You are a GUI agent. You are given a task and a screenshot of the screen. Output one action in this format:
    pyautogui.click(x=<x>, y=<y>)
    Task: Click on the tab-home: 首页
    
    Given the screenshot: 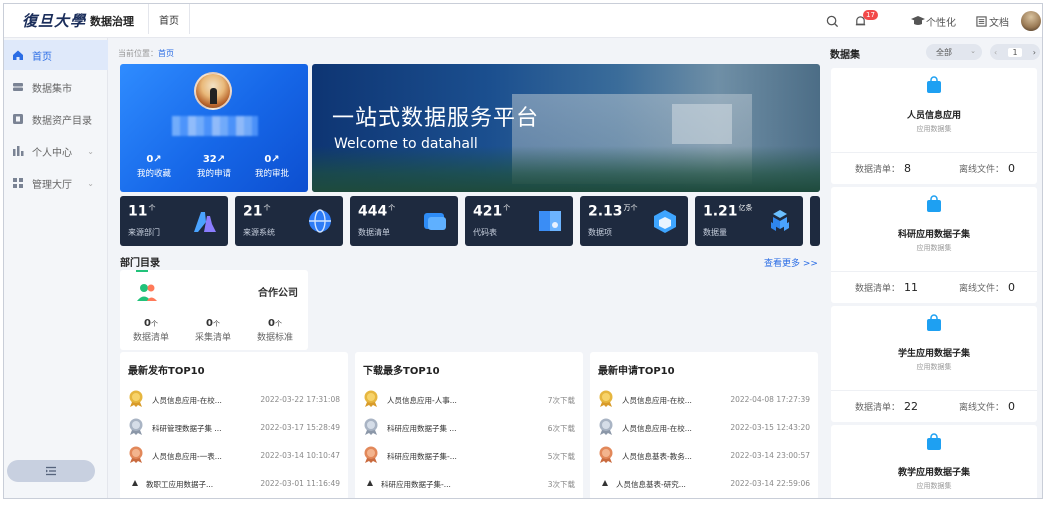 What is the action you would take?
    pyautogui.click(x=169, y=19)
    